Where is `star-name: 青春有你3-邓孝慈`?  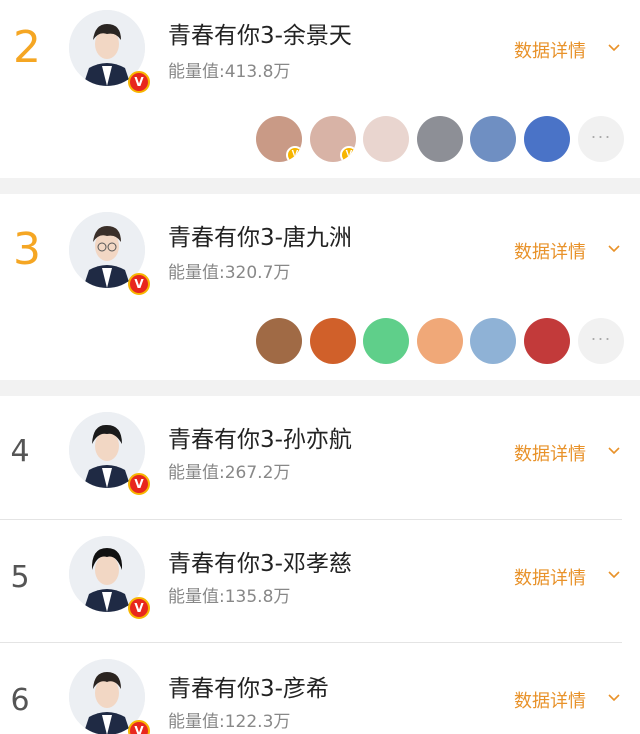
star-name: 青春有你3-邓孝慈 is located at coordinates (260, 564).